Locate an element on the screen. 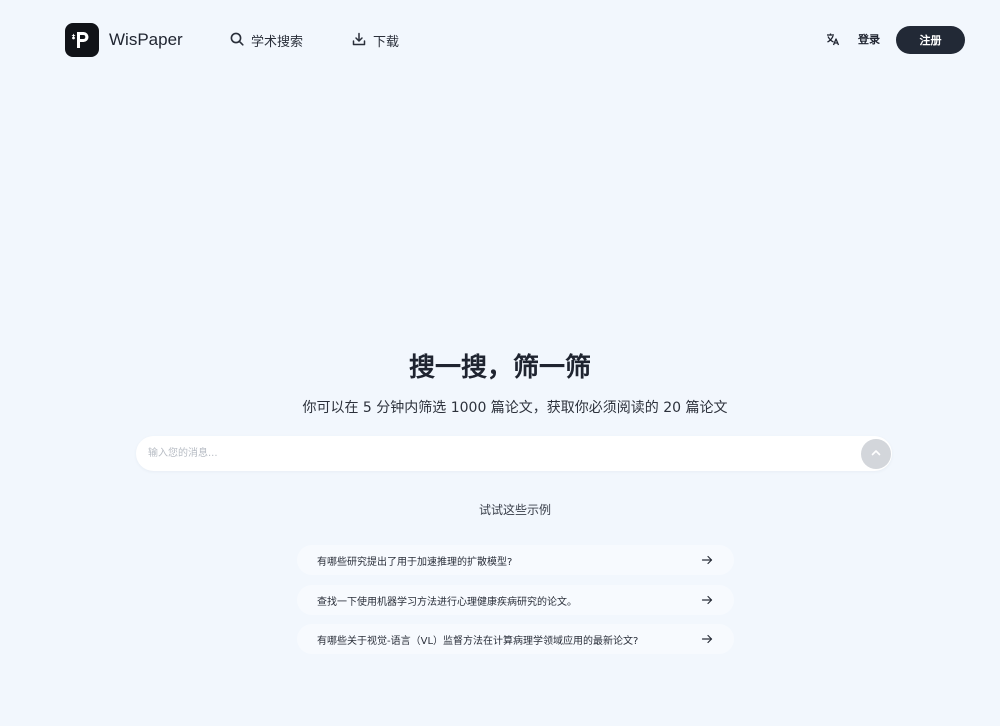 This screenshot has height=726, width=1000. signup-button: 注册 is located at coordinates (930, 40).